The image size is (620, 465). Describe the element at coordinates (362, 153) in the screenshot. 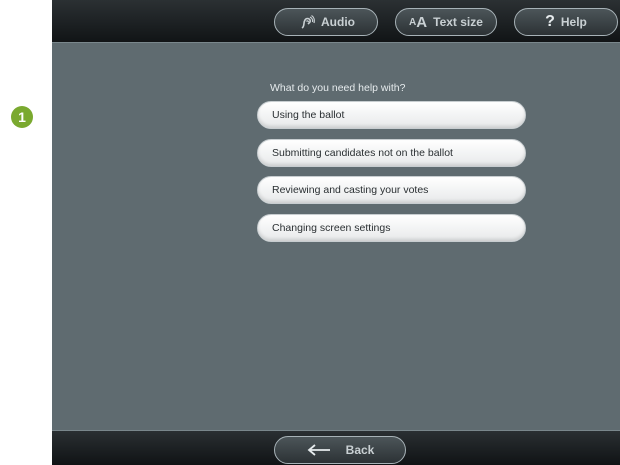

I see `help-option-label: Submitting candidates not on the ballot` at that location.